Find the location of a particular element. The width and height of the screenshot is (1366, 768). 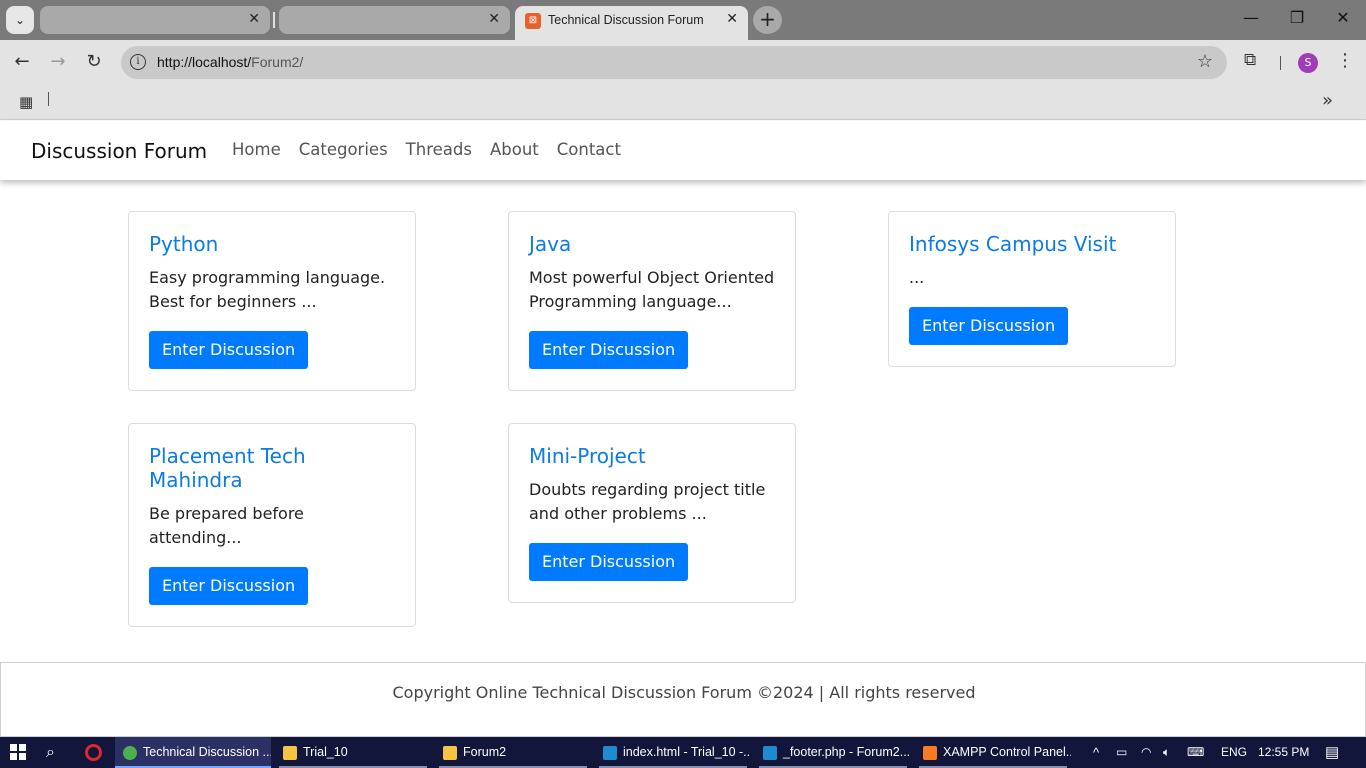

url-path: Forum2/ is located at coordinates (277, 62).